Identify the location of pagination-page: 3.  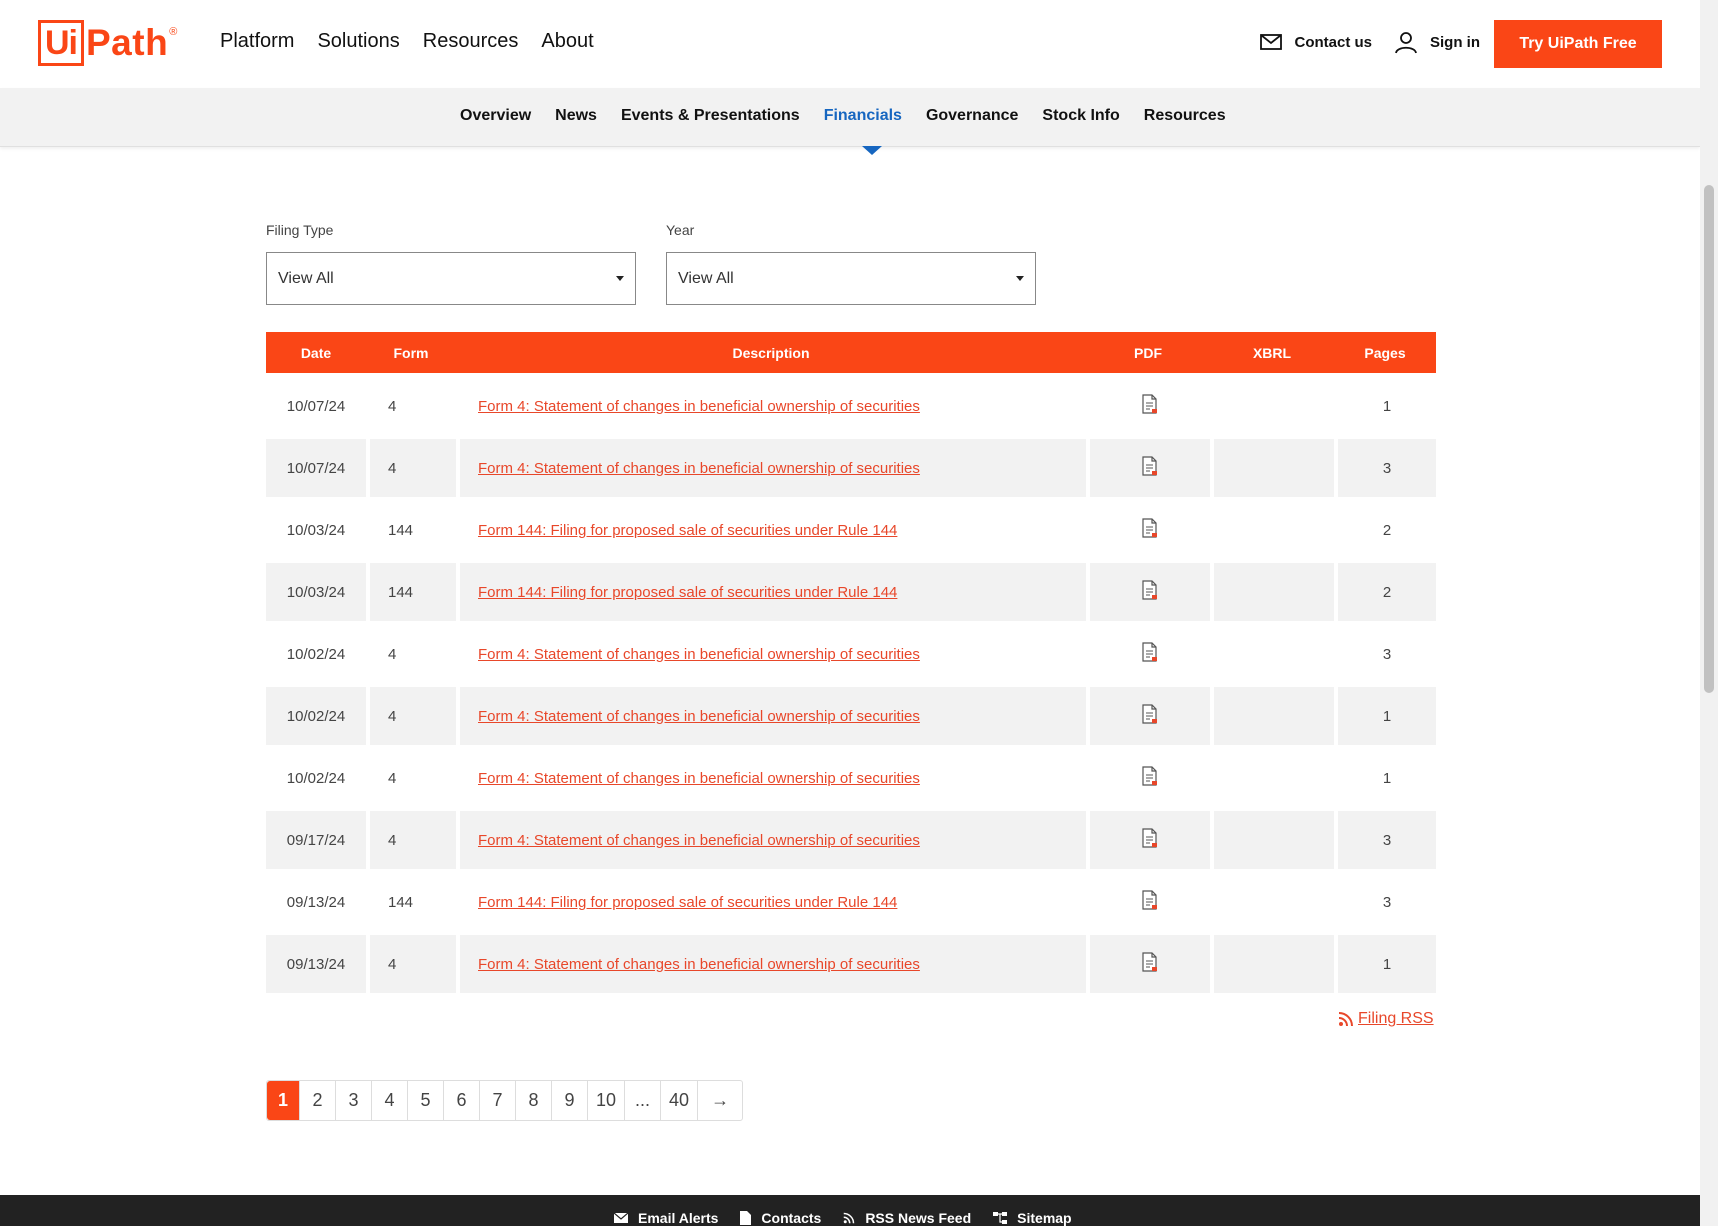
(354, 1100).